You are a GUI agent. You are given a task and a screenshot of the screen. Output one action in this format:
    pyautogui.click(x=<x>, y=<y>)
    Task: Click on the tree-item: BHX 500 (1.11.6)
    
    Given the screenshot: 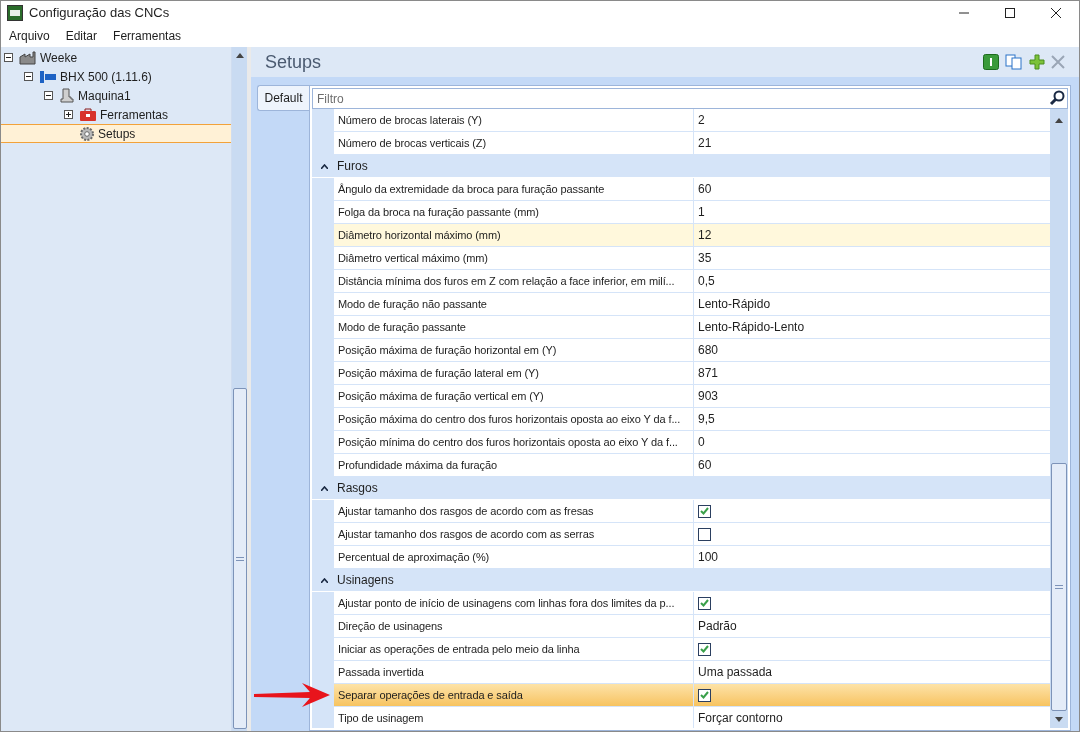 What is the action you would take?
    pyautogui.click(x=116, y=76)
    